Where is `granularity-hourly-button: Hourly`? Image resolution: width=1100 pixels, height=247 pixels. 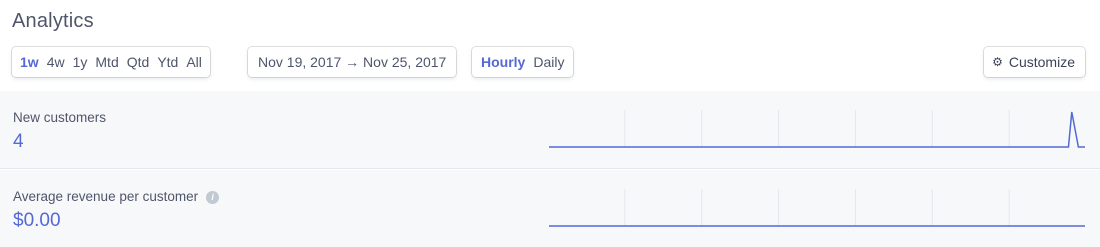 granularity-hourly-button: Hourly is located at coordinates (503, 62).